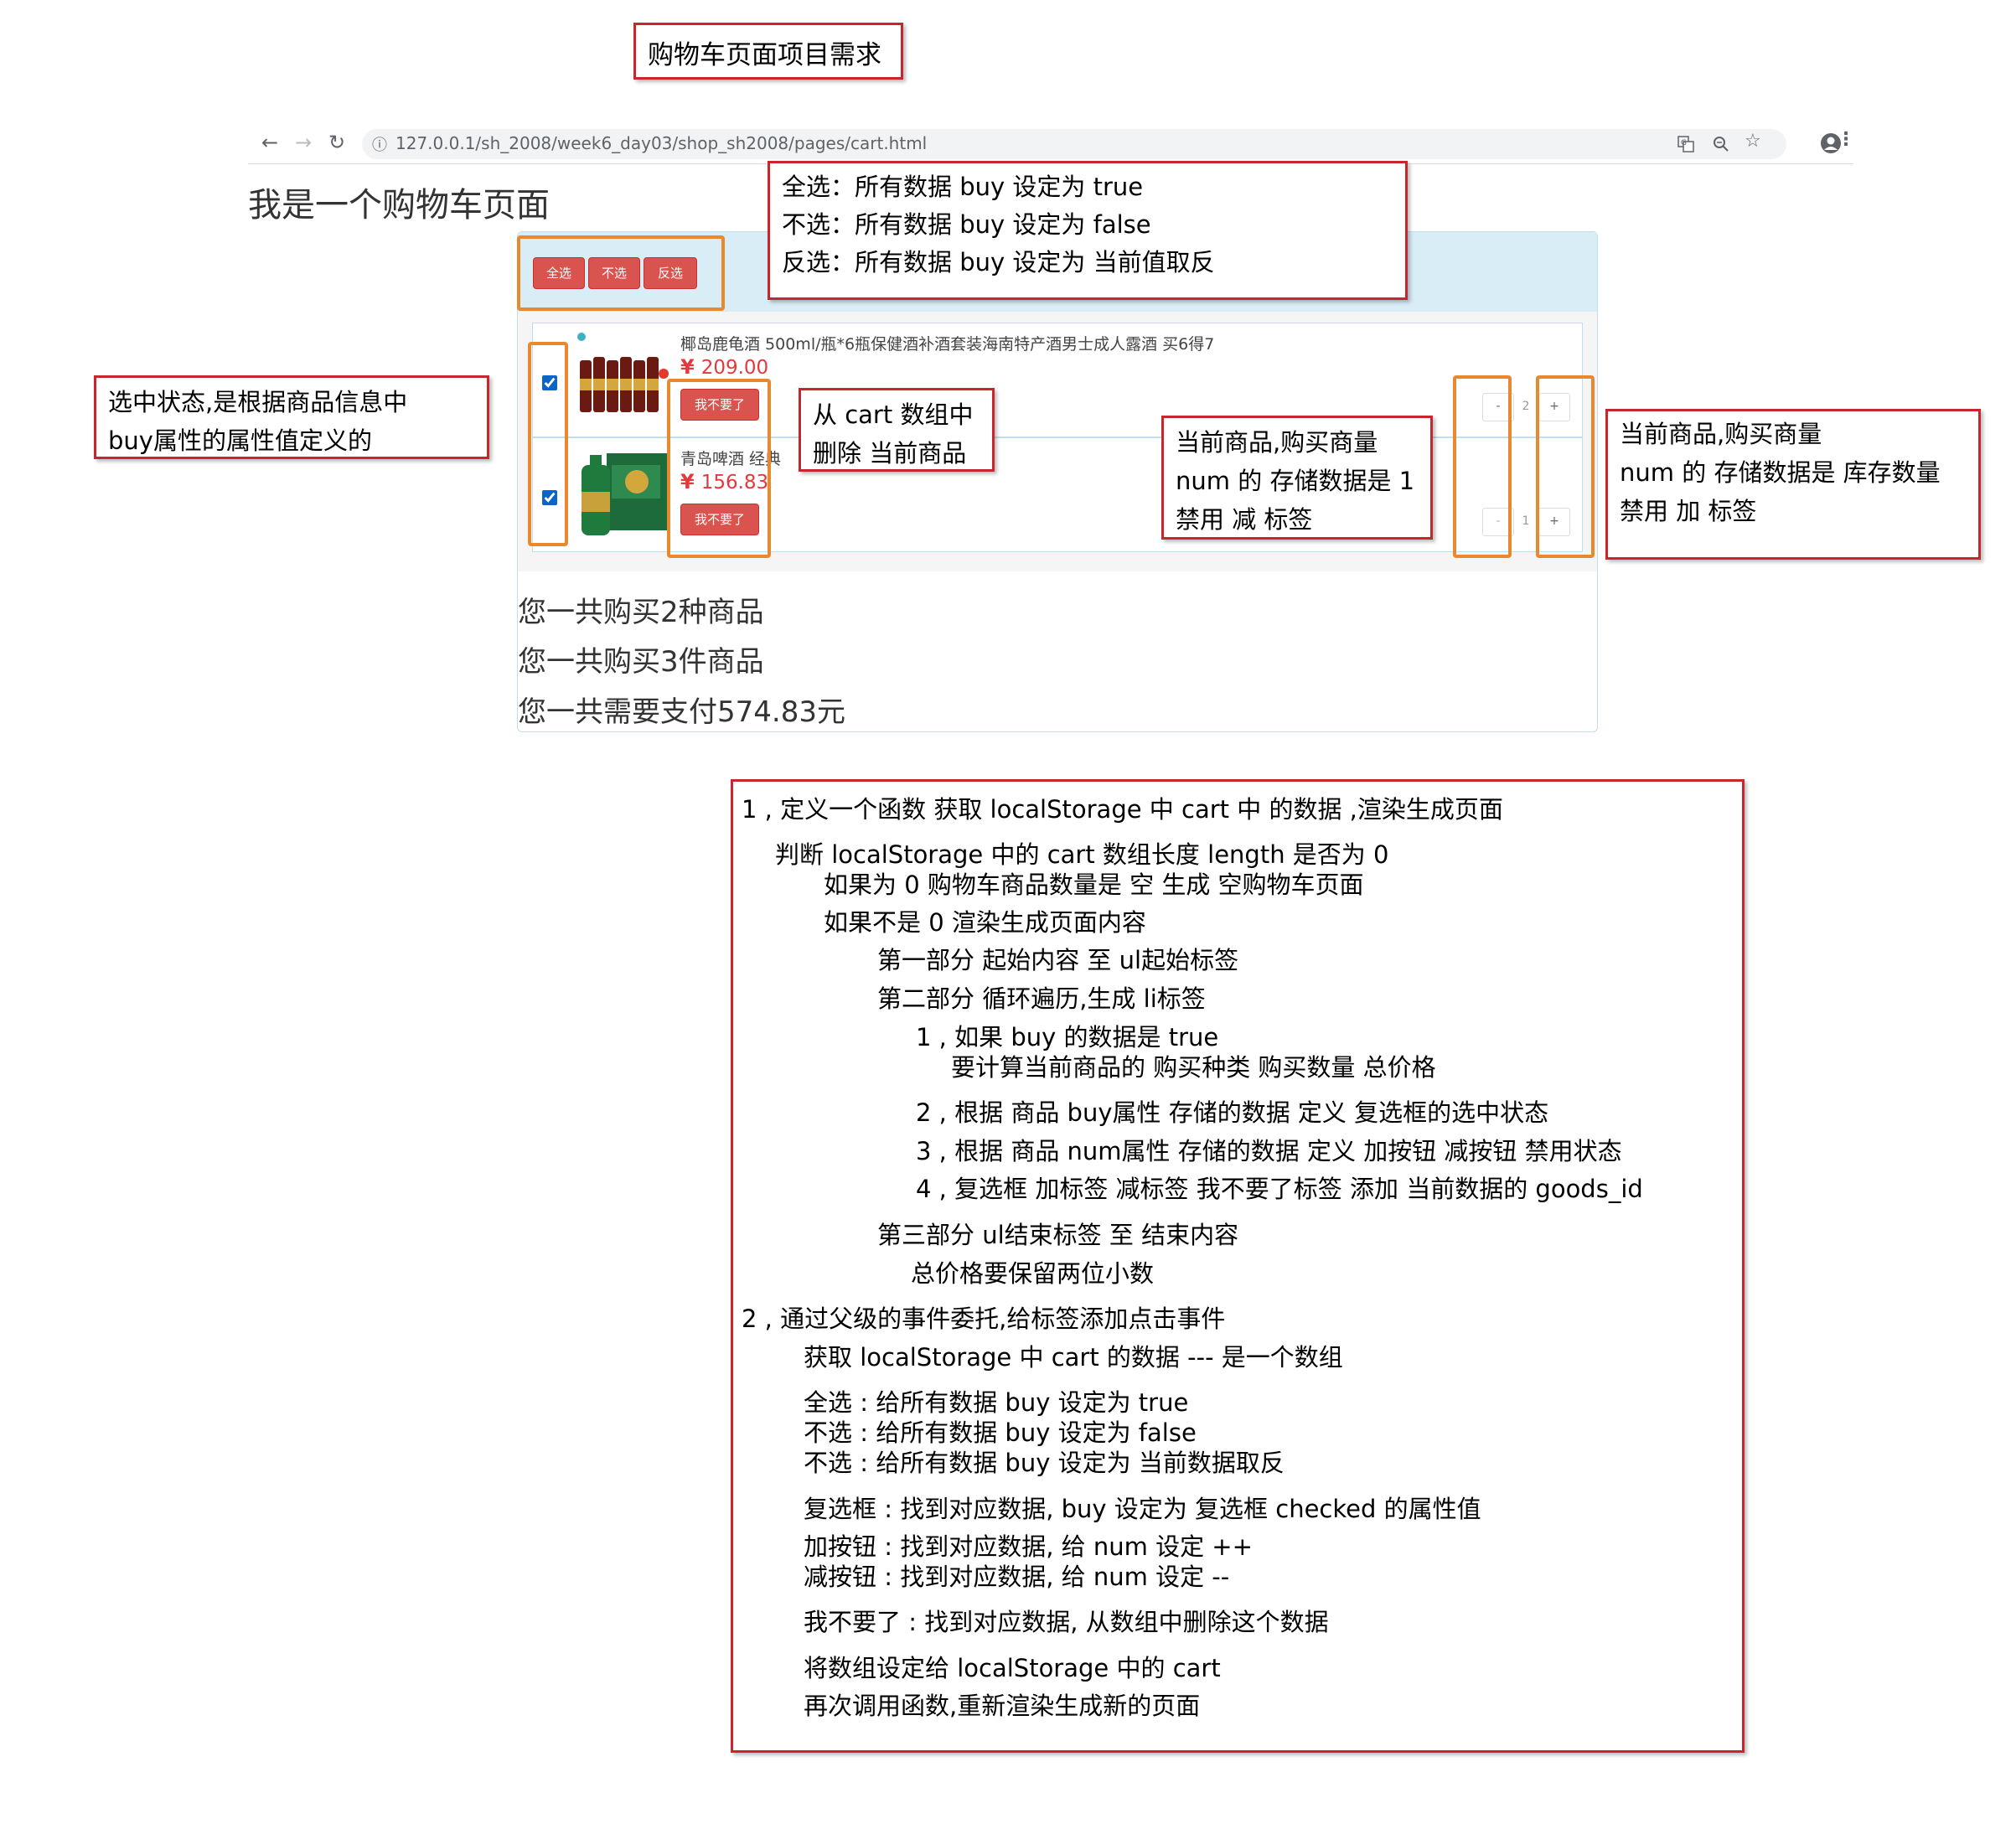 This screenshot has width=2016, height=1829. What do you see at coordinates (1002, 1706) in the screenshot?
I see `req-line: 再次调用函数,重新渲染生成新的页面` at bounding box center [1002, 1706].